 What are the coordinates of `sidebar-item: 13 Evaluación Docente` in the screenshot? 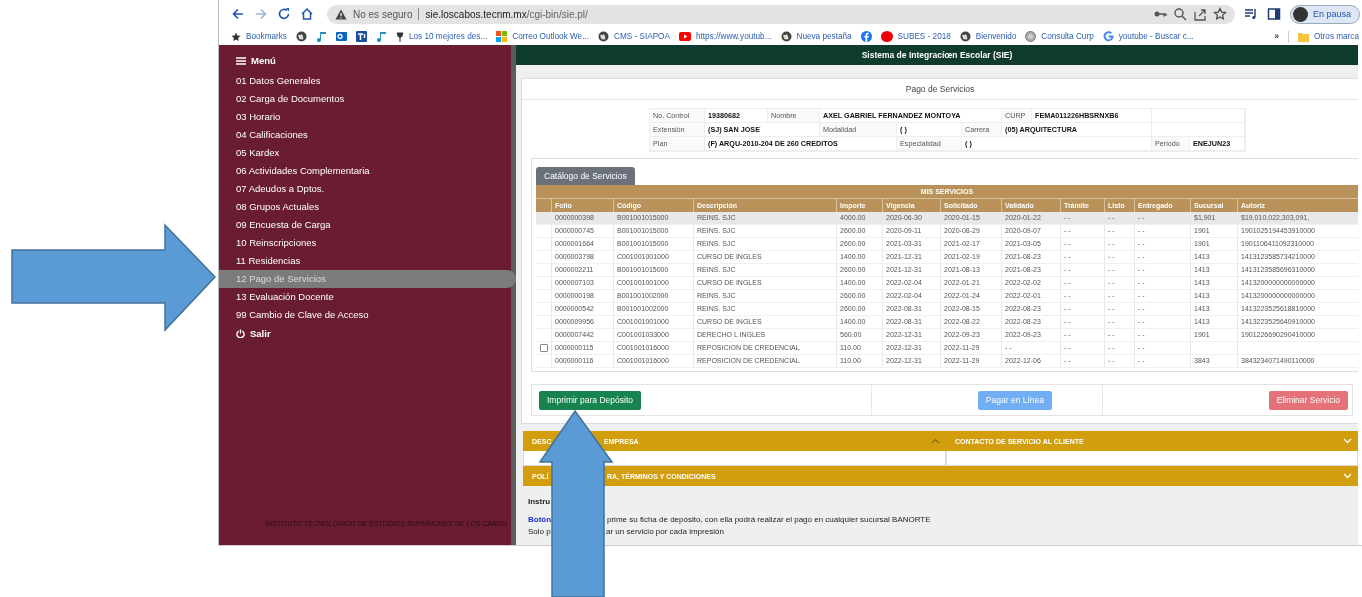 It's located at (365, 297).